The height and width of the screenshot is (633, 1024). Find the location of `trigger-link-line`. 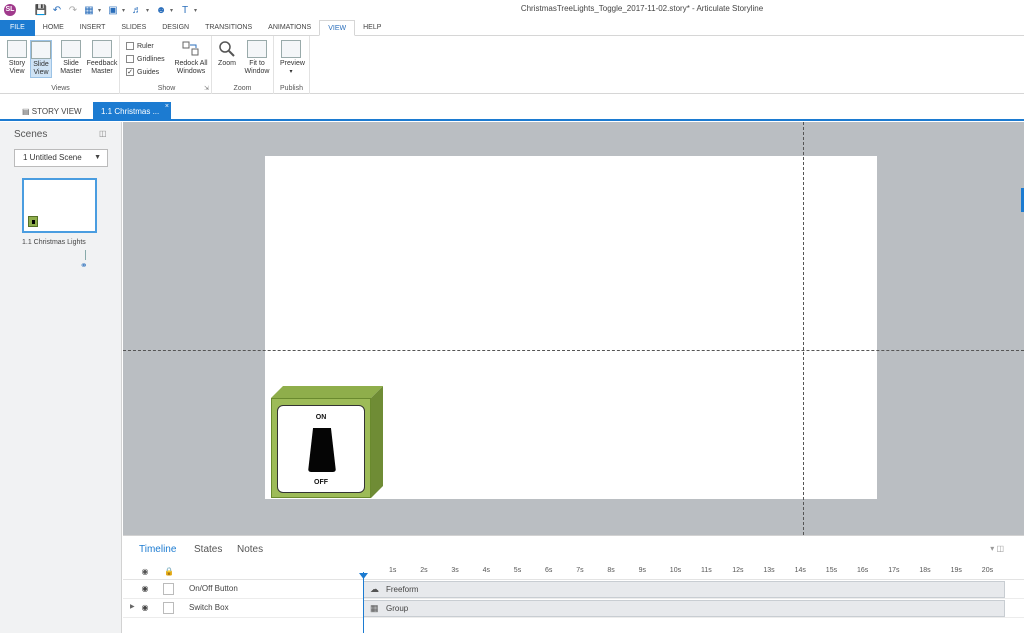

trigger-link-line is located at coordinates (85, 255).